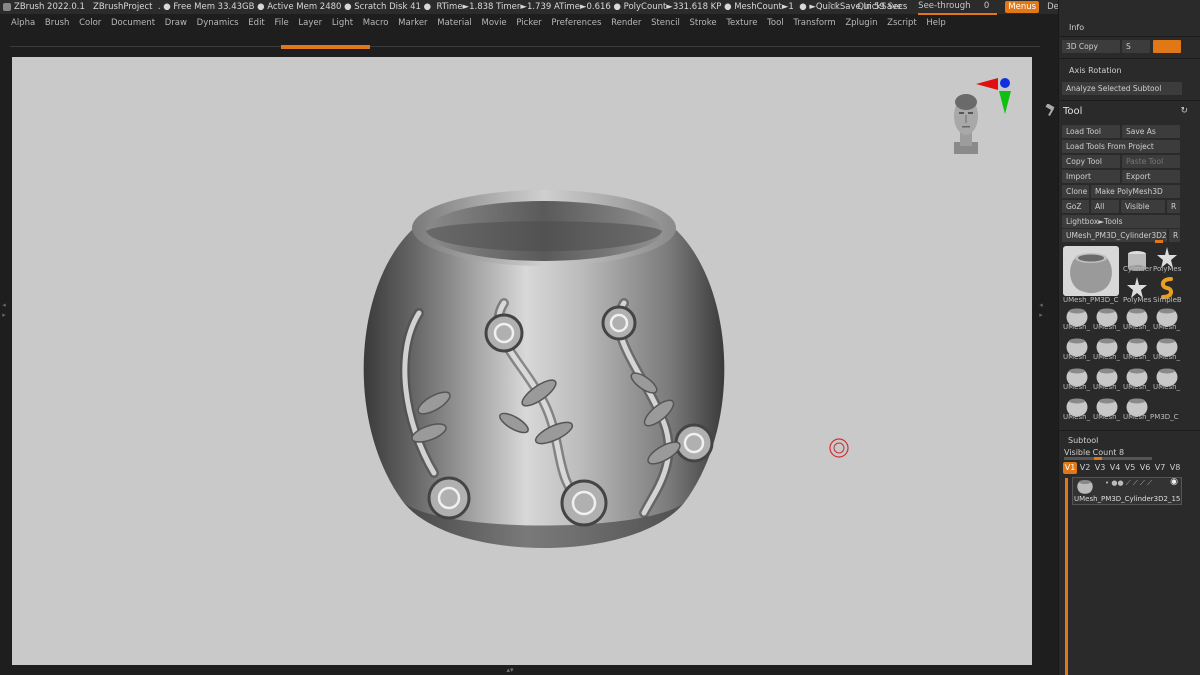 This screenshot has width=1200, height=675. I want to click on menu-stencil: Stencil, so click(665, 23).